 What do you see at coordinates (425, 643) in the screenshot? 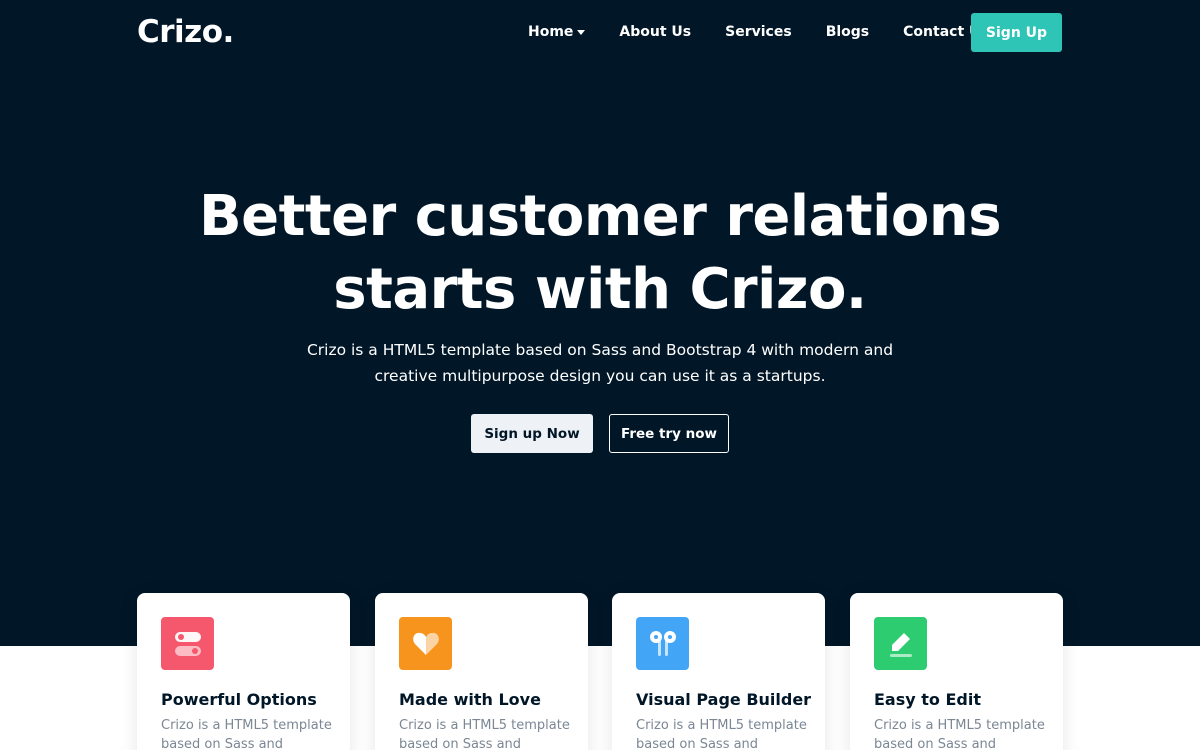
I see `heart-icon` at bounding box center [425, 643].